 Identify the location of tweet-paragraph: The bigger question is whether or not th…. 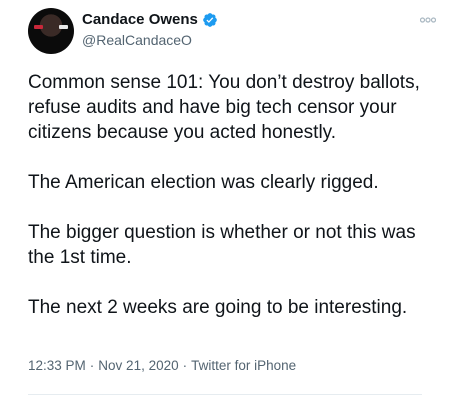
(222, 245).